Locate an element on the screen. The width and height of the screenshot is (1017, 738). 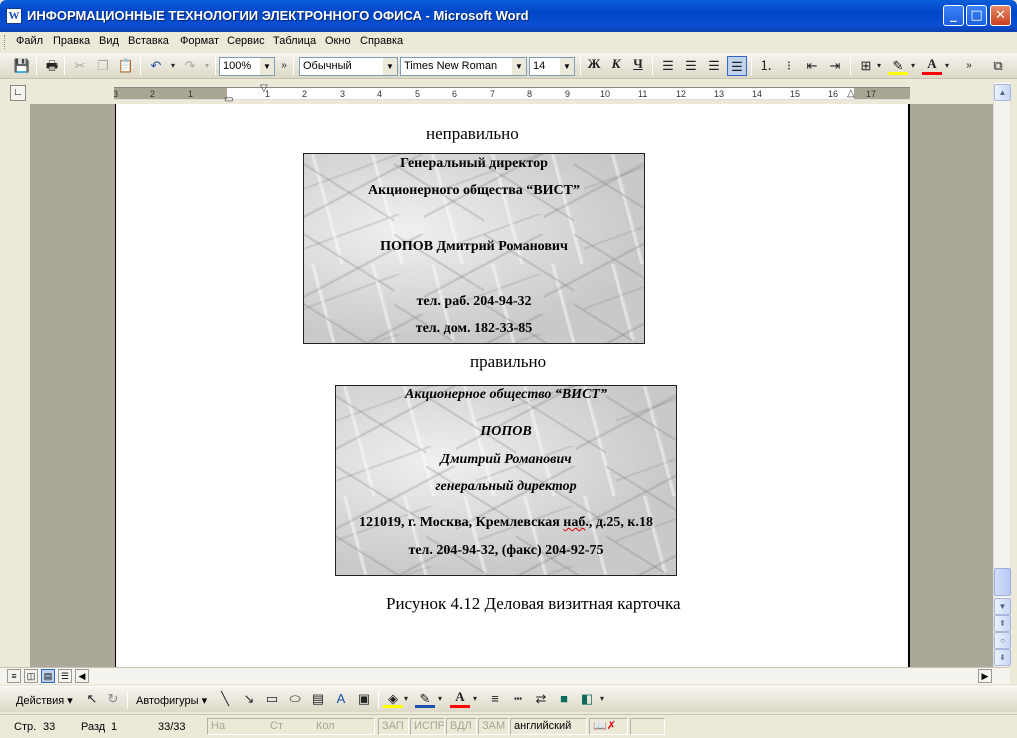
dash-style-icon: ┅ is located at coordinates (518, 699).